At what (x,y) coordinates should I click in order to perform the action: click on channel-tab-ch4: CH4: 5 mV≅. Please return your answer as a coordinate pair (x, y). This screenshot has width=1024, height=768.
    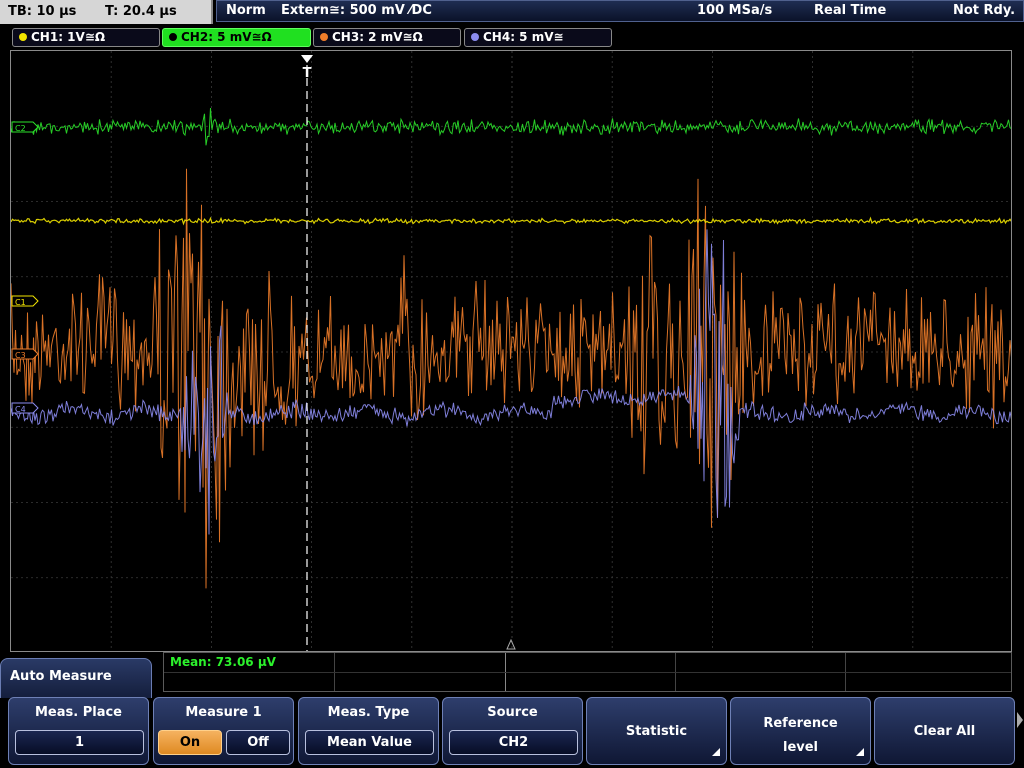
    Looking at the image, I should click on (538, 37).